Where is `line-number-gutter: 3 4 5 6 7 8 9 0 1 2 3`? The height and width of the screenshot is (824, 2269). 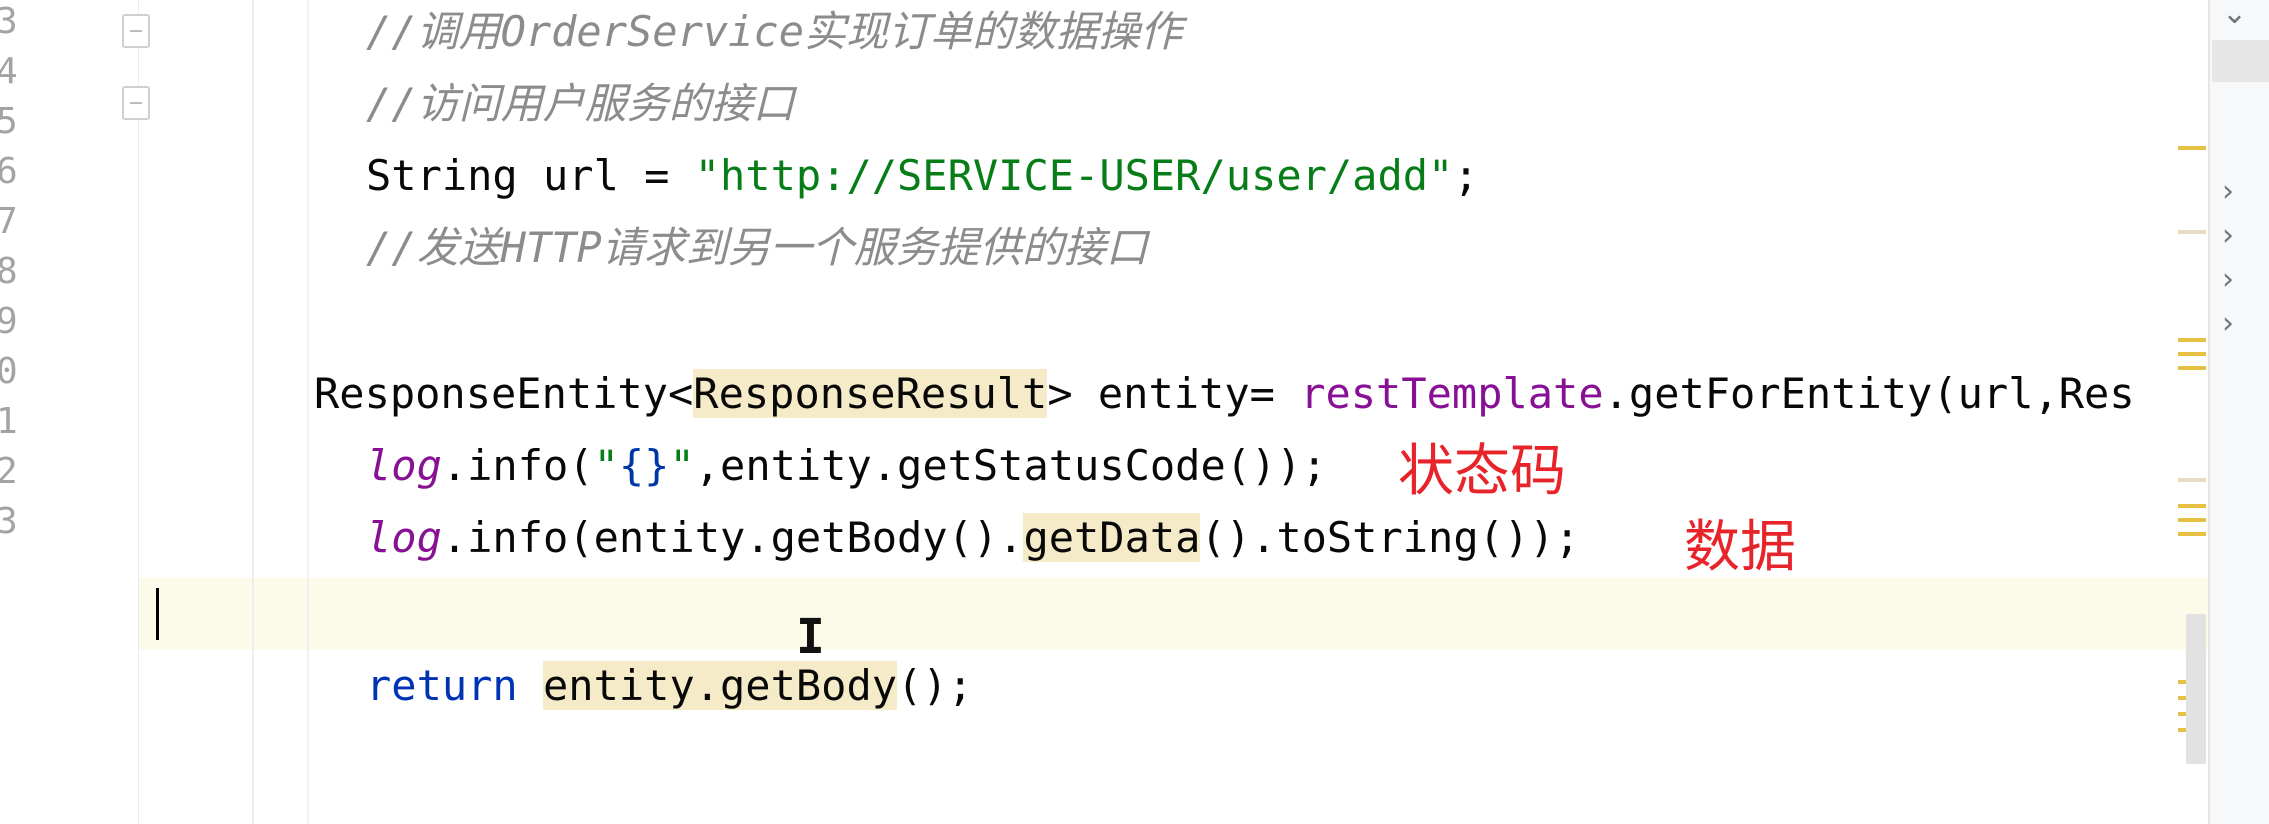
line-number-gutter: 3 4 5 6 7 8 9 0 1 2 3 is located at coordinates (69, 412).